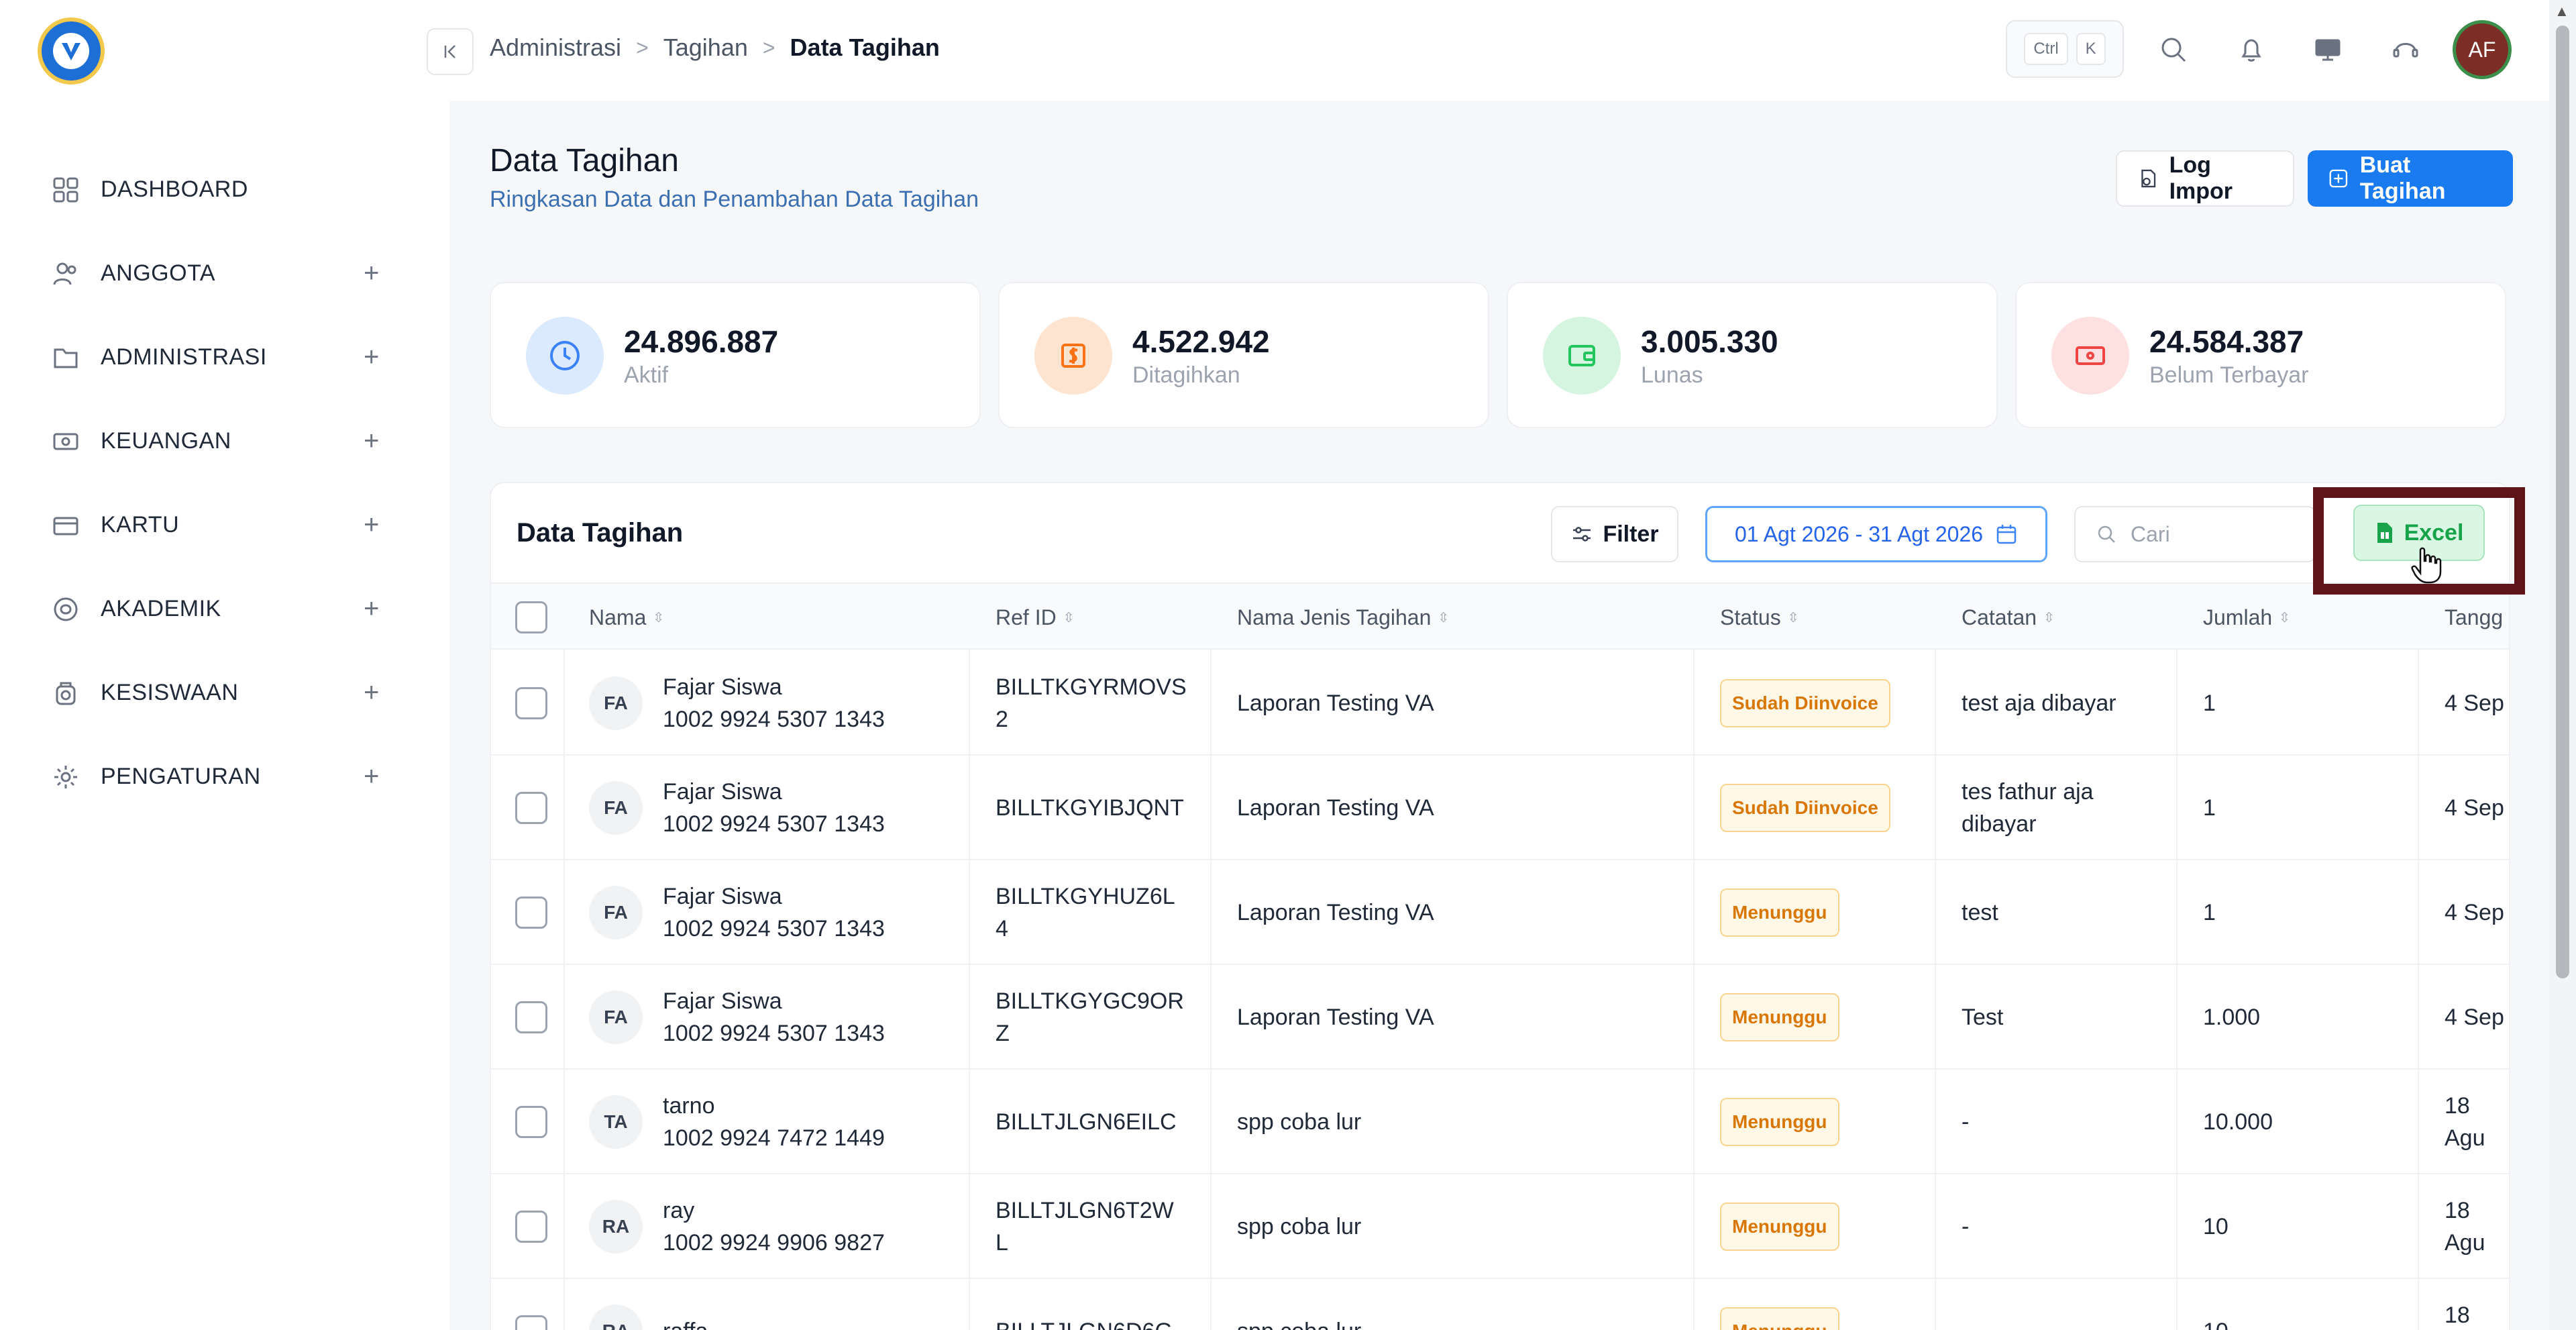  I want to click on bell-icon, so click(2251, 50).